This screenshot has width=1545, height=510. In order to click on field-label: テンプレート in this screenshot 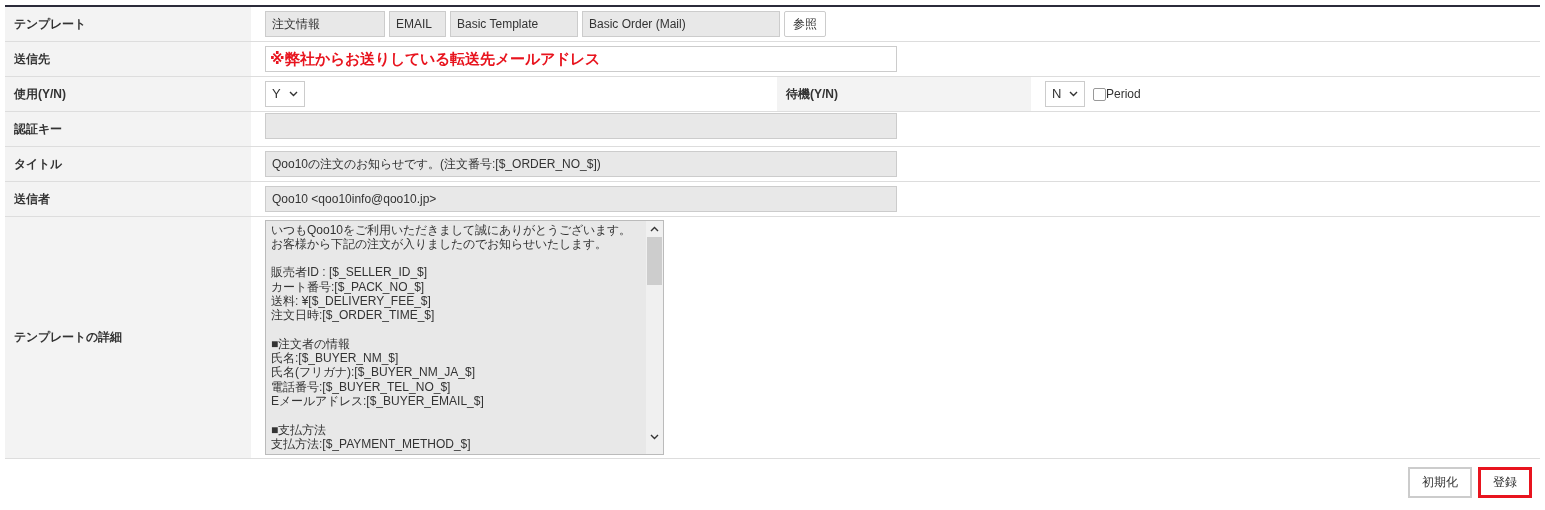, I will do `click(50, 23)`.